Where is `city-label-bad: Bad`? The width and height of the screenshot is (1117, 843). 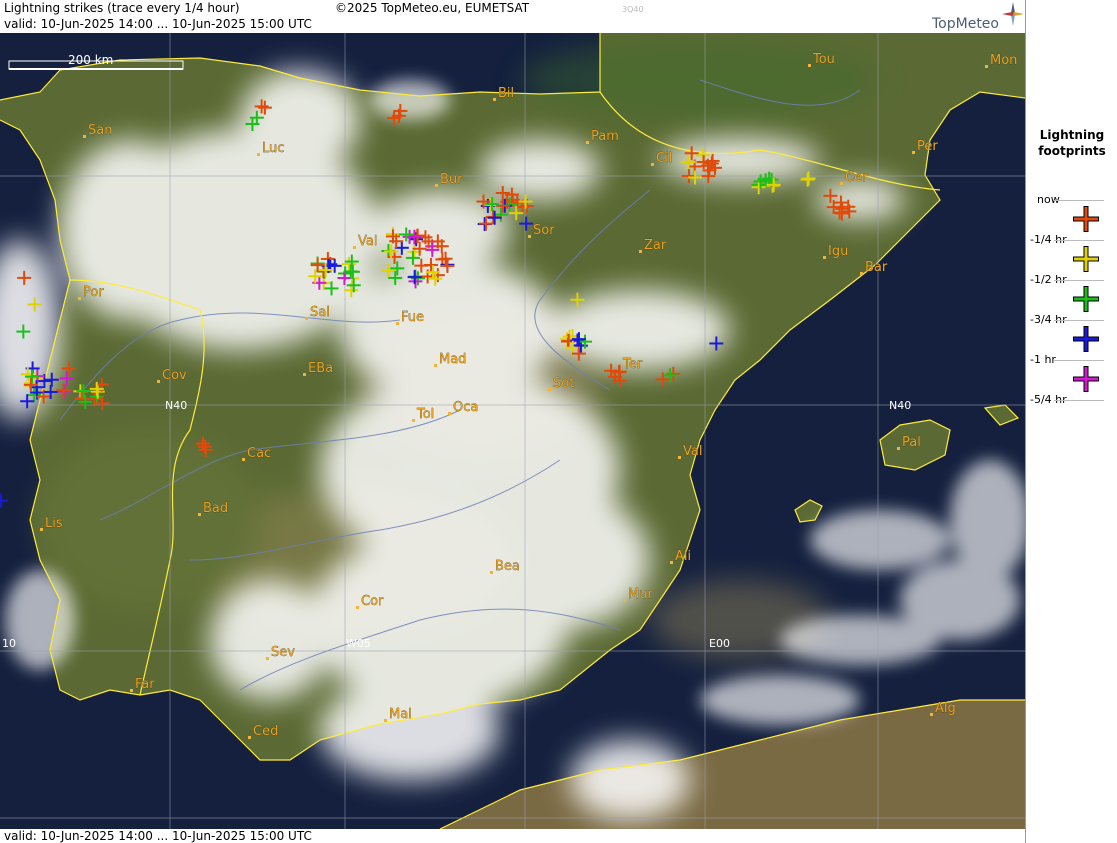 city-label-bad: Bad is located at coordinates (215, 508).